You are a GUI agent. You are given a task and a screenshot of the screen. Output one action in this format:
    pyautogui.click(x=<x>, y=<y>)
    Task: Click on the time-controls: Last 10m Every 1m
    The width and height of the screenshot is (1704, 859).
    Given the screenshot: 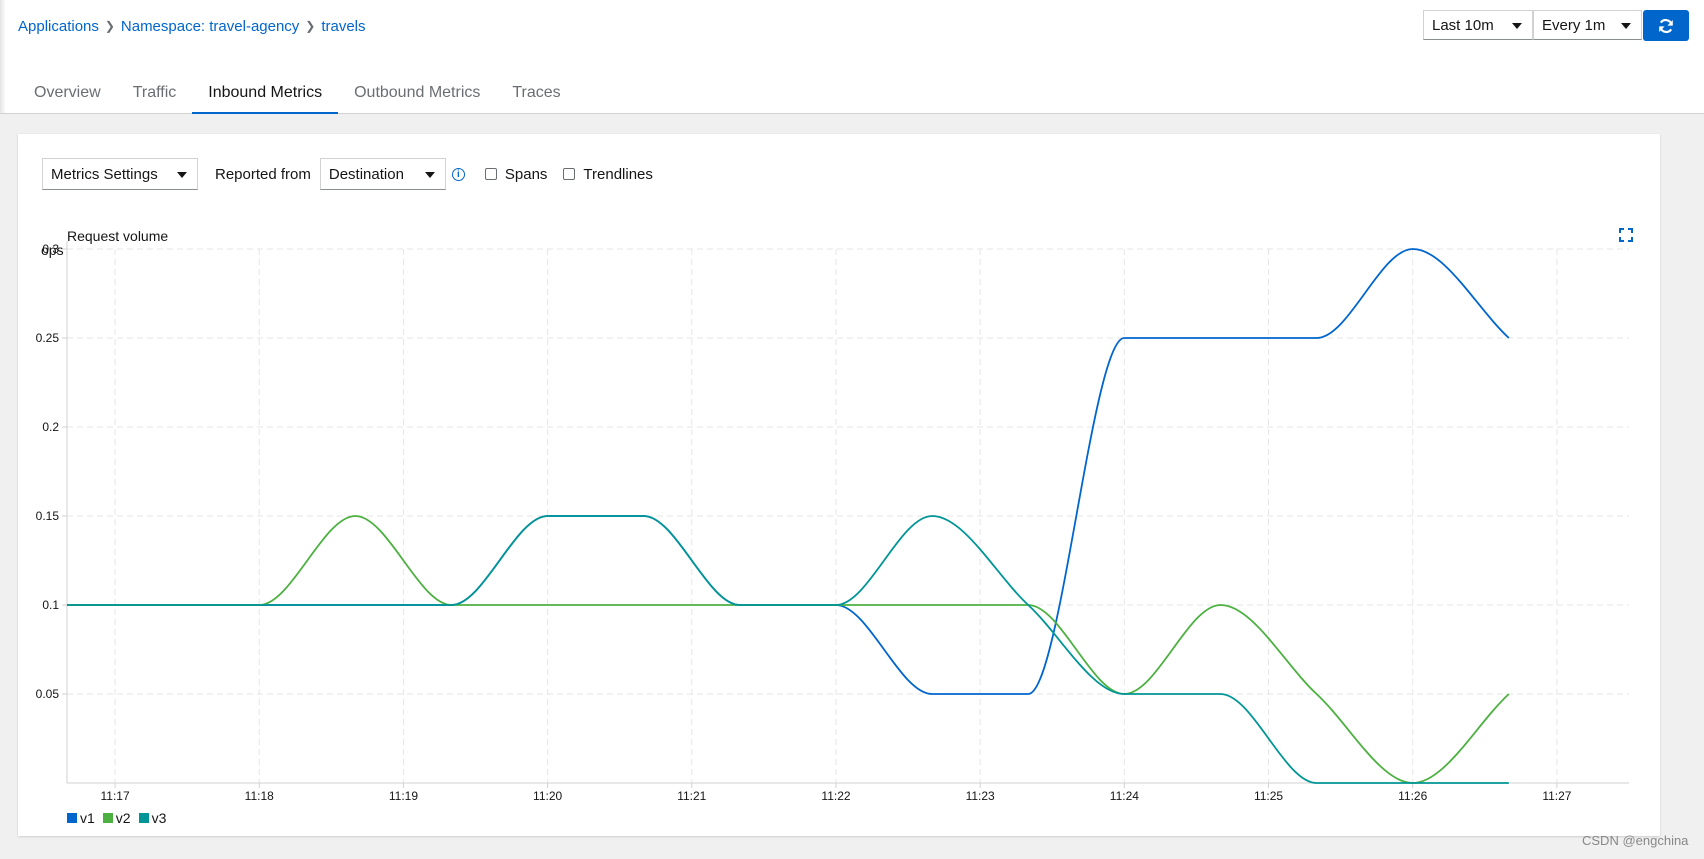 What is the action you would take?
    pyautogui.click(x=1556, y=25)
    